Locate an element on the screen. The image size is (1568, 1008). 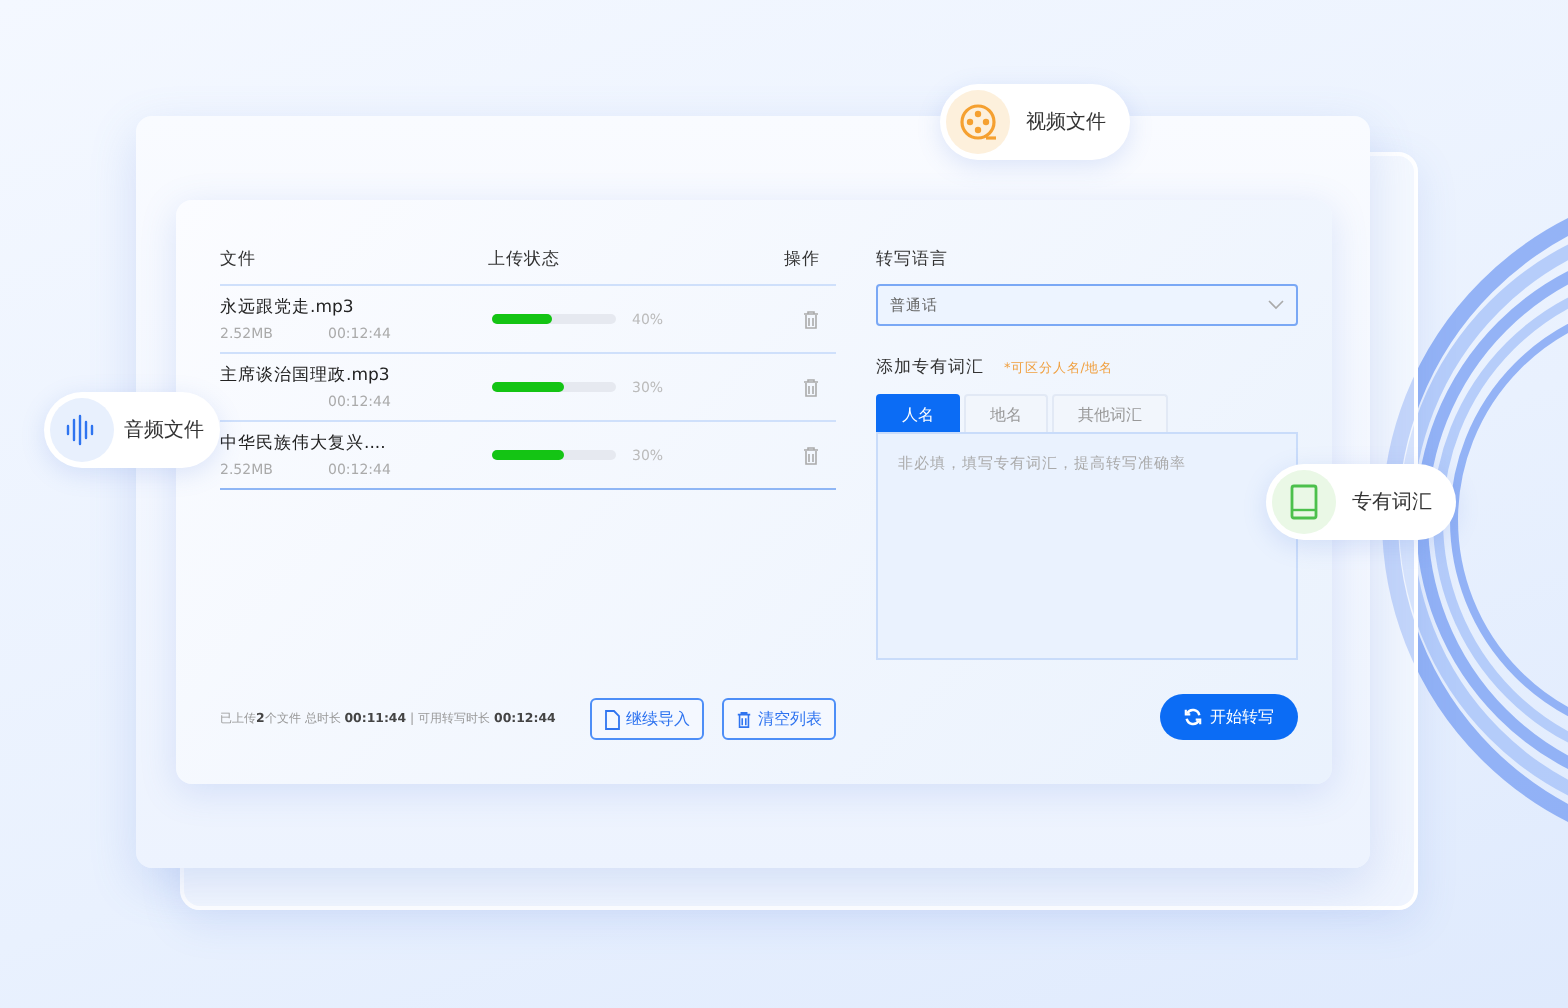
film-reel-icon is located at coordinates (978, 122).